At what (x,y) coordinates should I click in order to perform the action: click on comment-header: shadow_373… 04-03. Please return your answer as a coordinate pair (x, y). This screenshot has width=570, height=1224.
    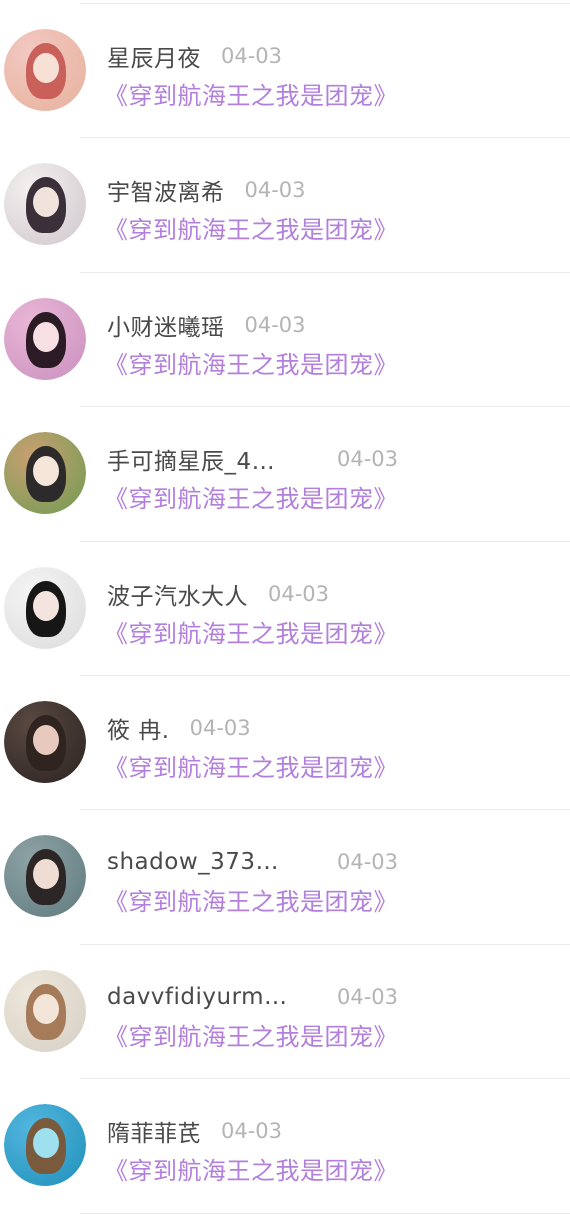
    Looking at the image, I should click on (252, 862).